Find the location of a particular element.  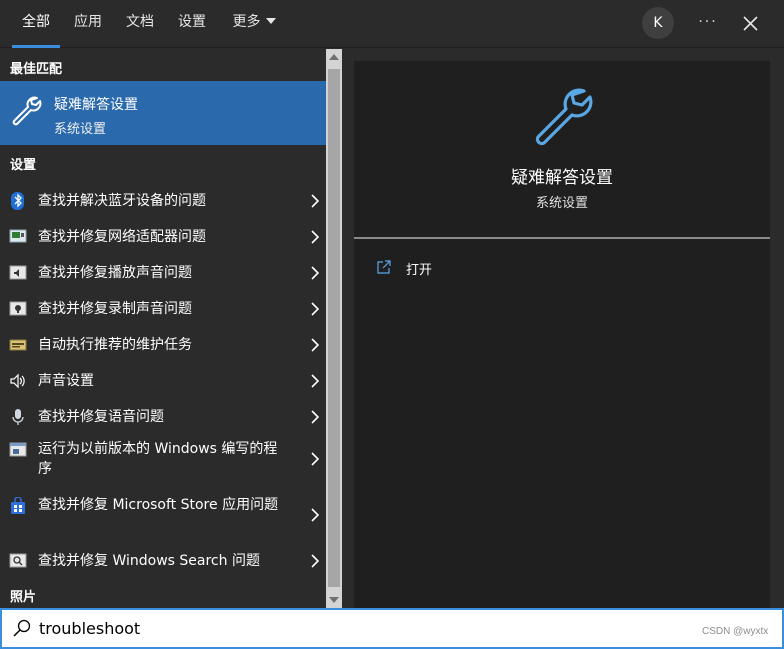

list-item-speech: 查找并修复语音问题 is located at coordinates (163, 417).